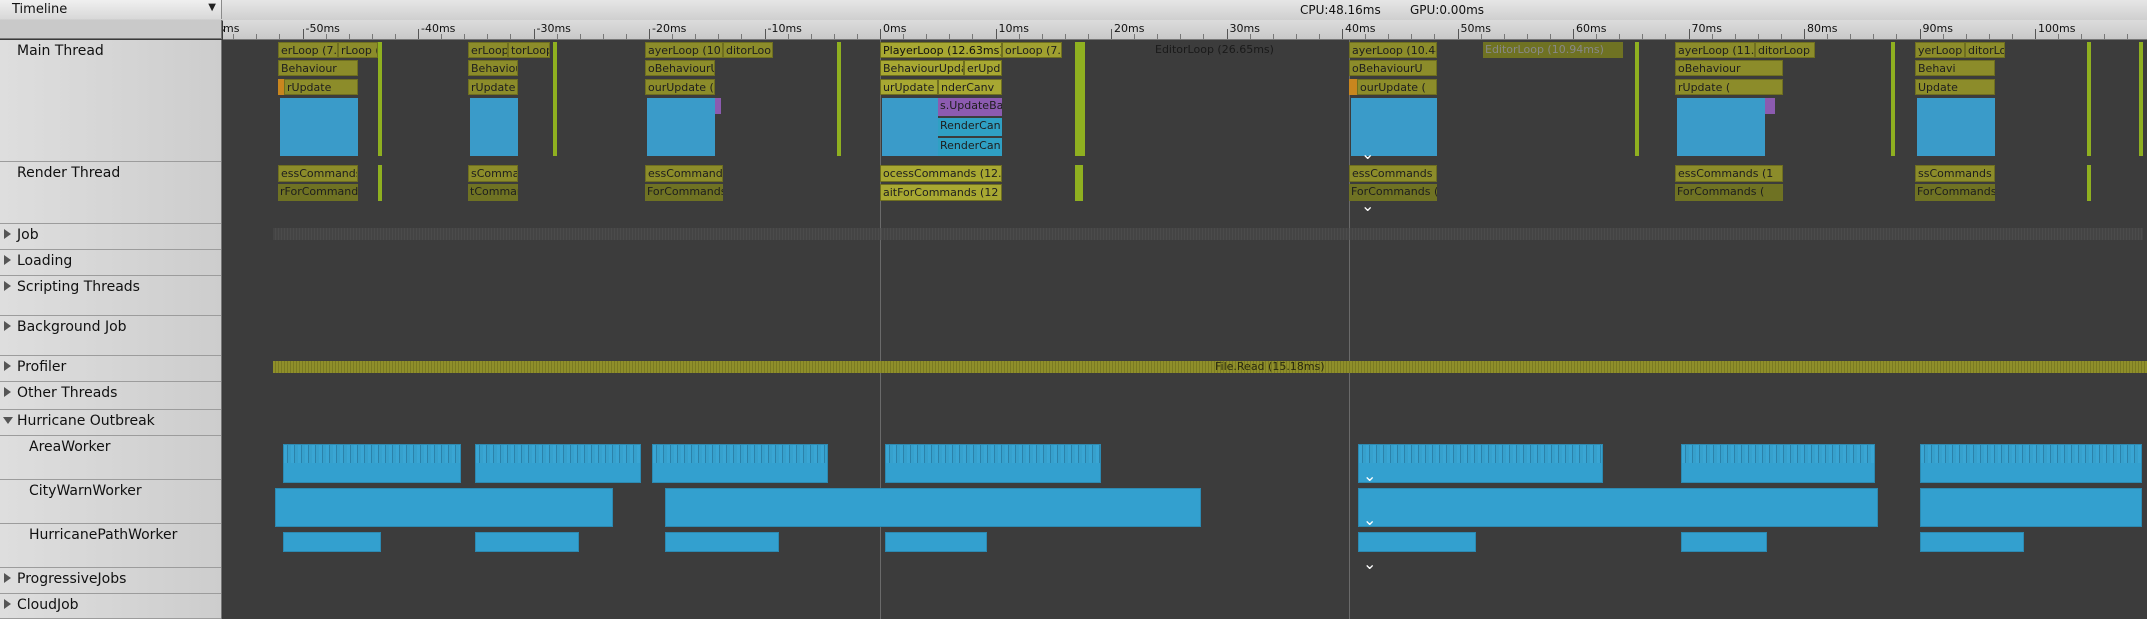  I want to click on thread-row-job: Job, so click(110, 237).